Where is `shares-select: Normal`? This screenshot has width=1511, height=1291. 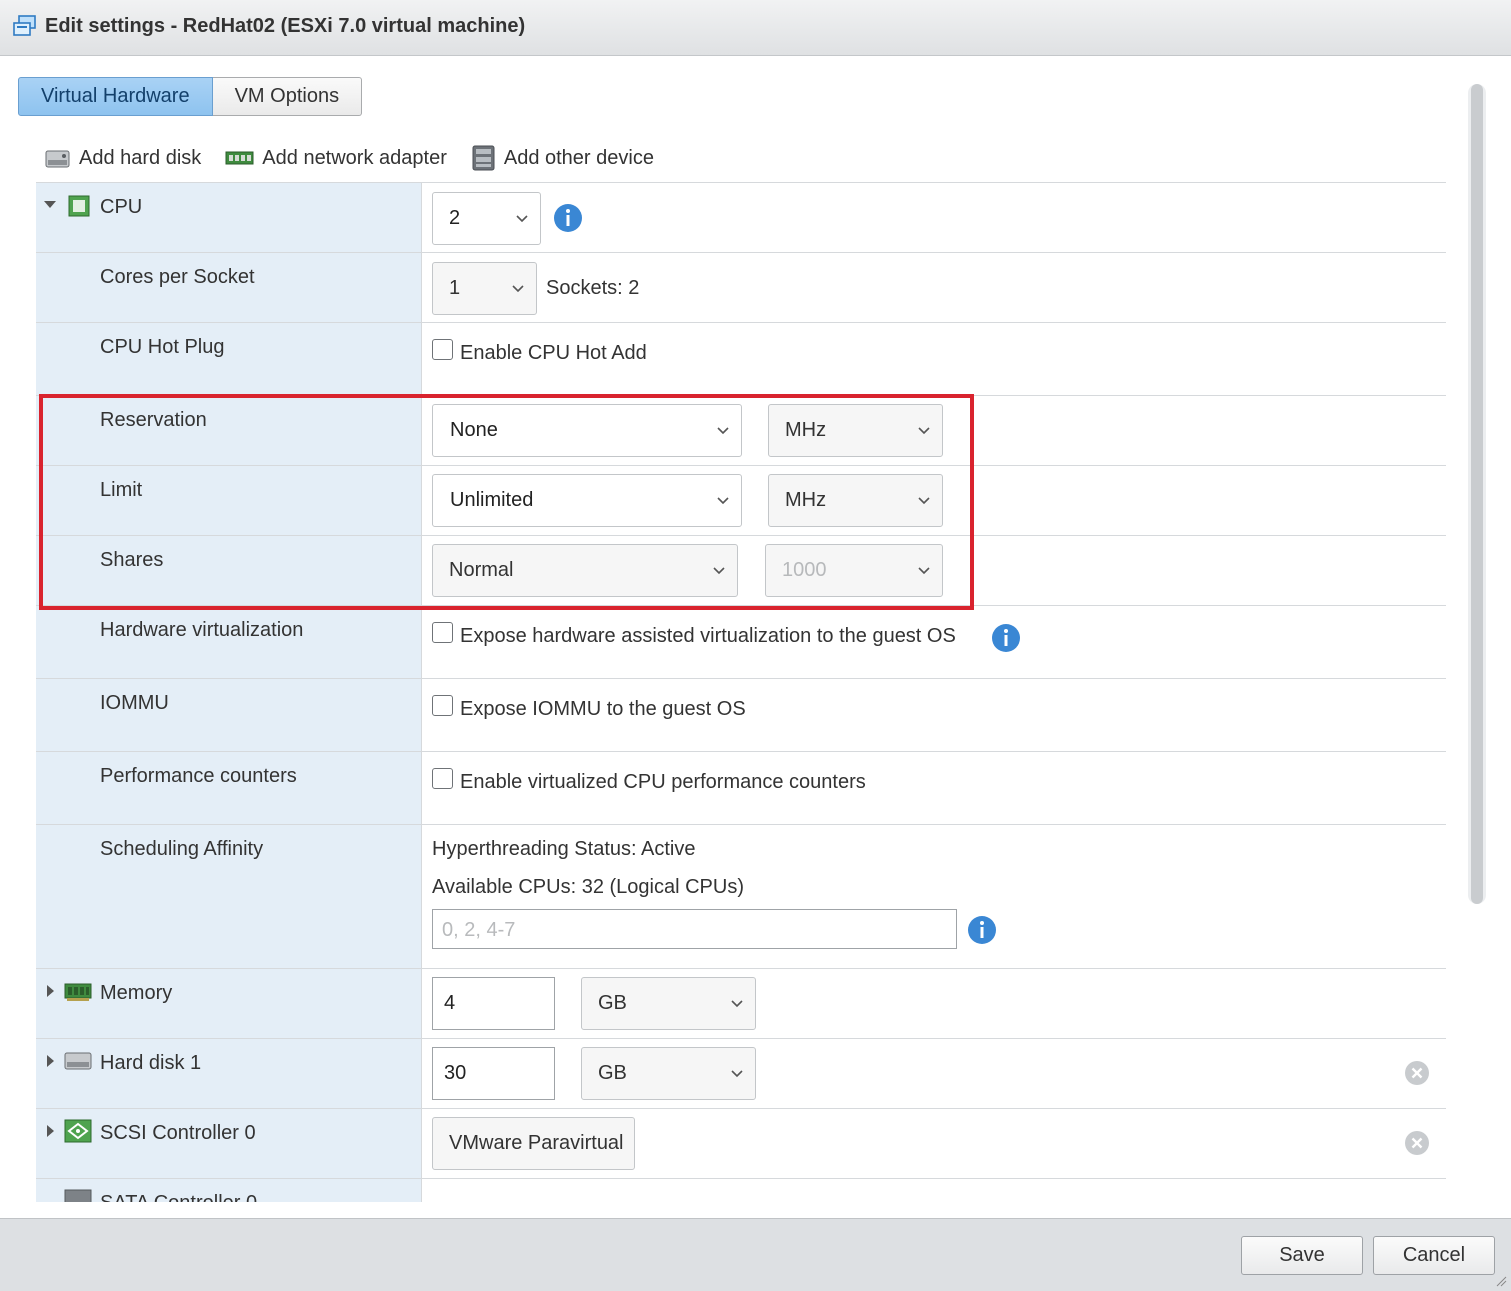
shares-select: Normal is located at coordinates (585, 570).